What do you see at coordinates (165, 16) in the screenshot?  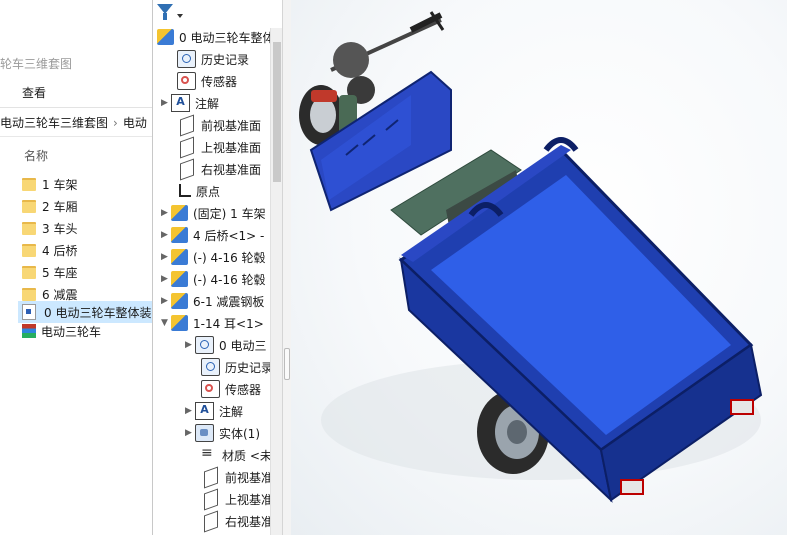 I see `filter-icon-stem` at bounding box center [165, 16].